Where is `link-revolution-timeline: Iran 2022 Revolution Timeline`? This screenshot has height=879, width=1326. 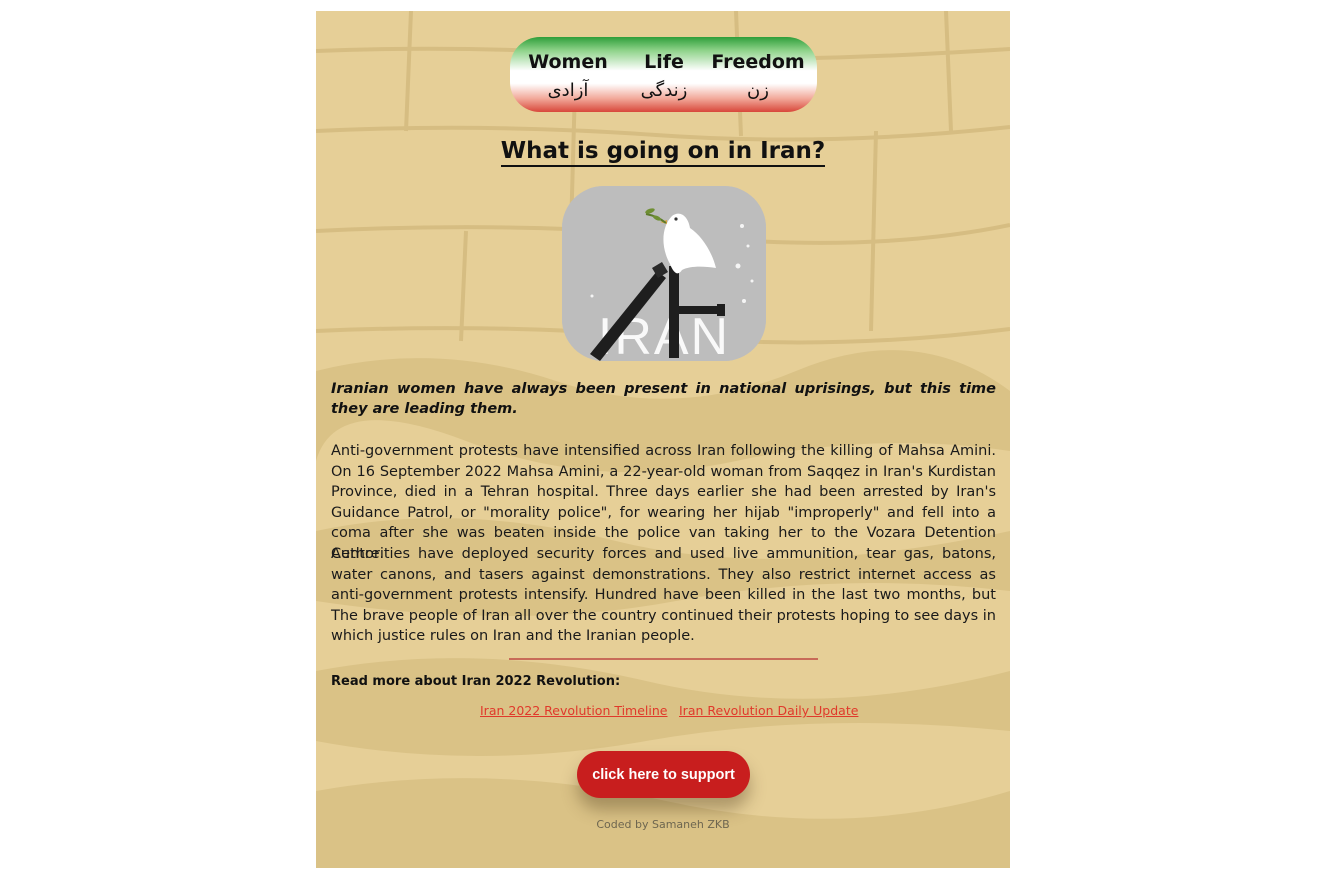
link-revolution-timeline: Iran 2022 Revolution Timeline is located at coordinates (574, 710).